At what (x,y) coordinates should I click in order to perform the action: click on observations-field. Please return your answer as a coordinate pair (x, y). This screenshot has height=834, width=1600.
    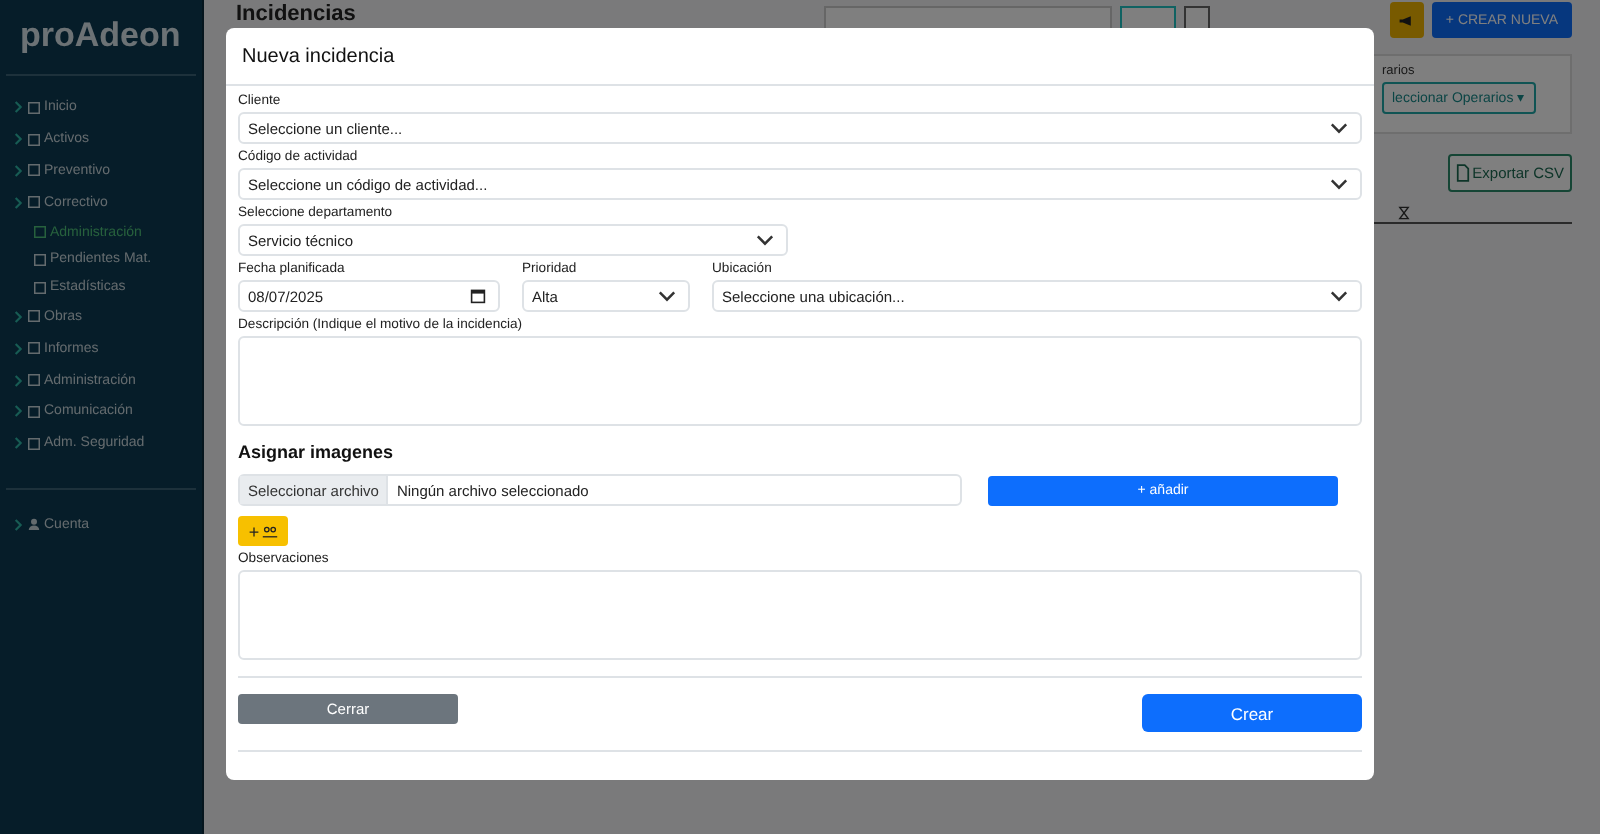
    Looking at the image, I should click on (800, 615).